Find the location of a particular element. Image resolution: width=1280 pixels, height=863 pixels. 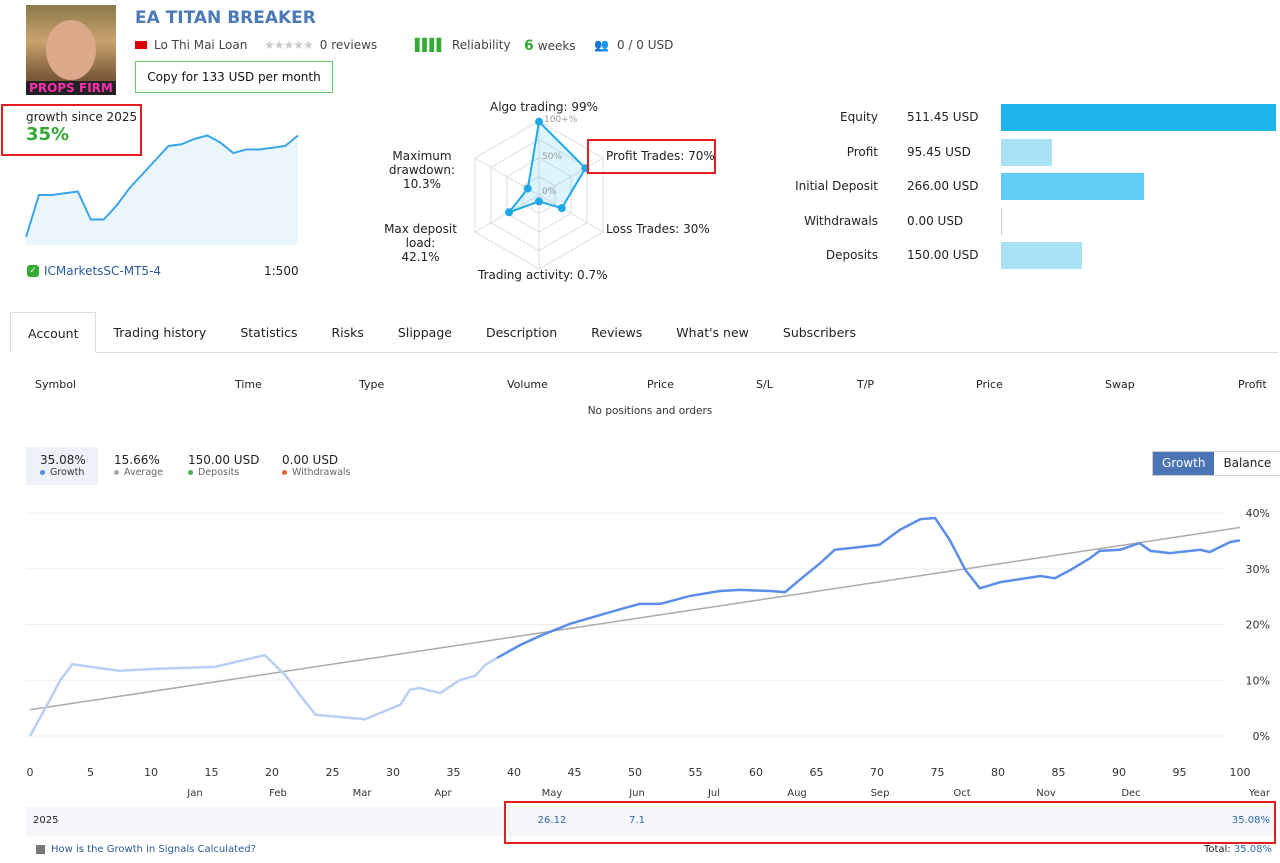

x-tick-label: 60 is located at coordinates (756, 772).